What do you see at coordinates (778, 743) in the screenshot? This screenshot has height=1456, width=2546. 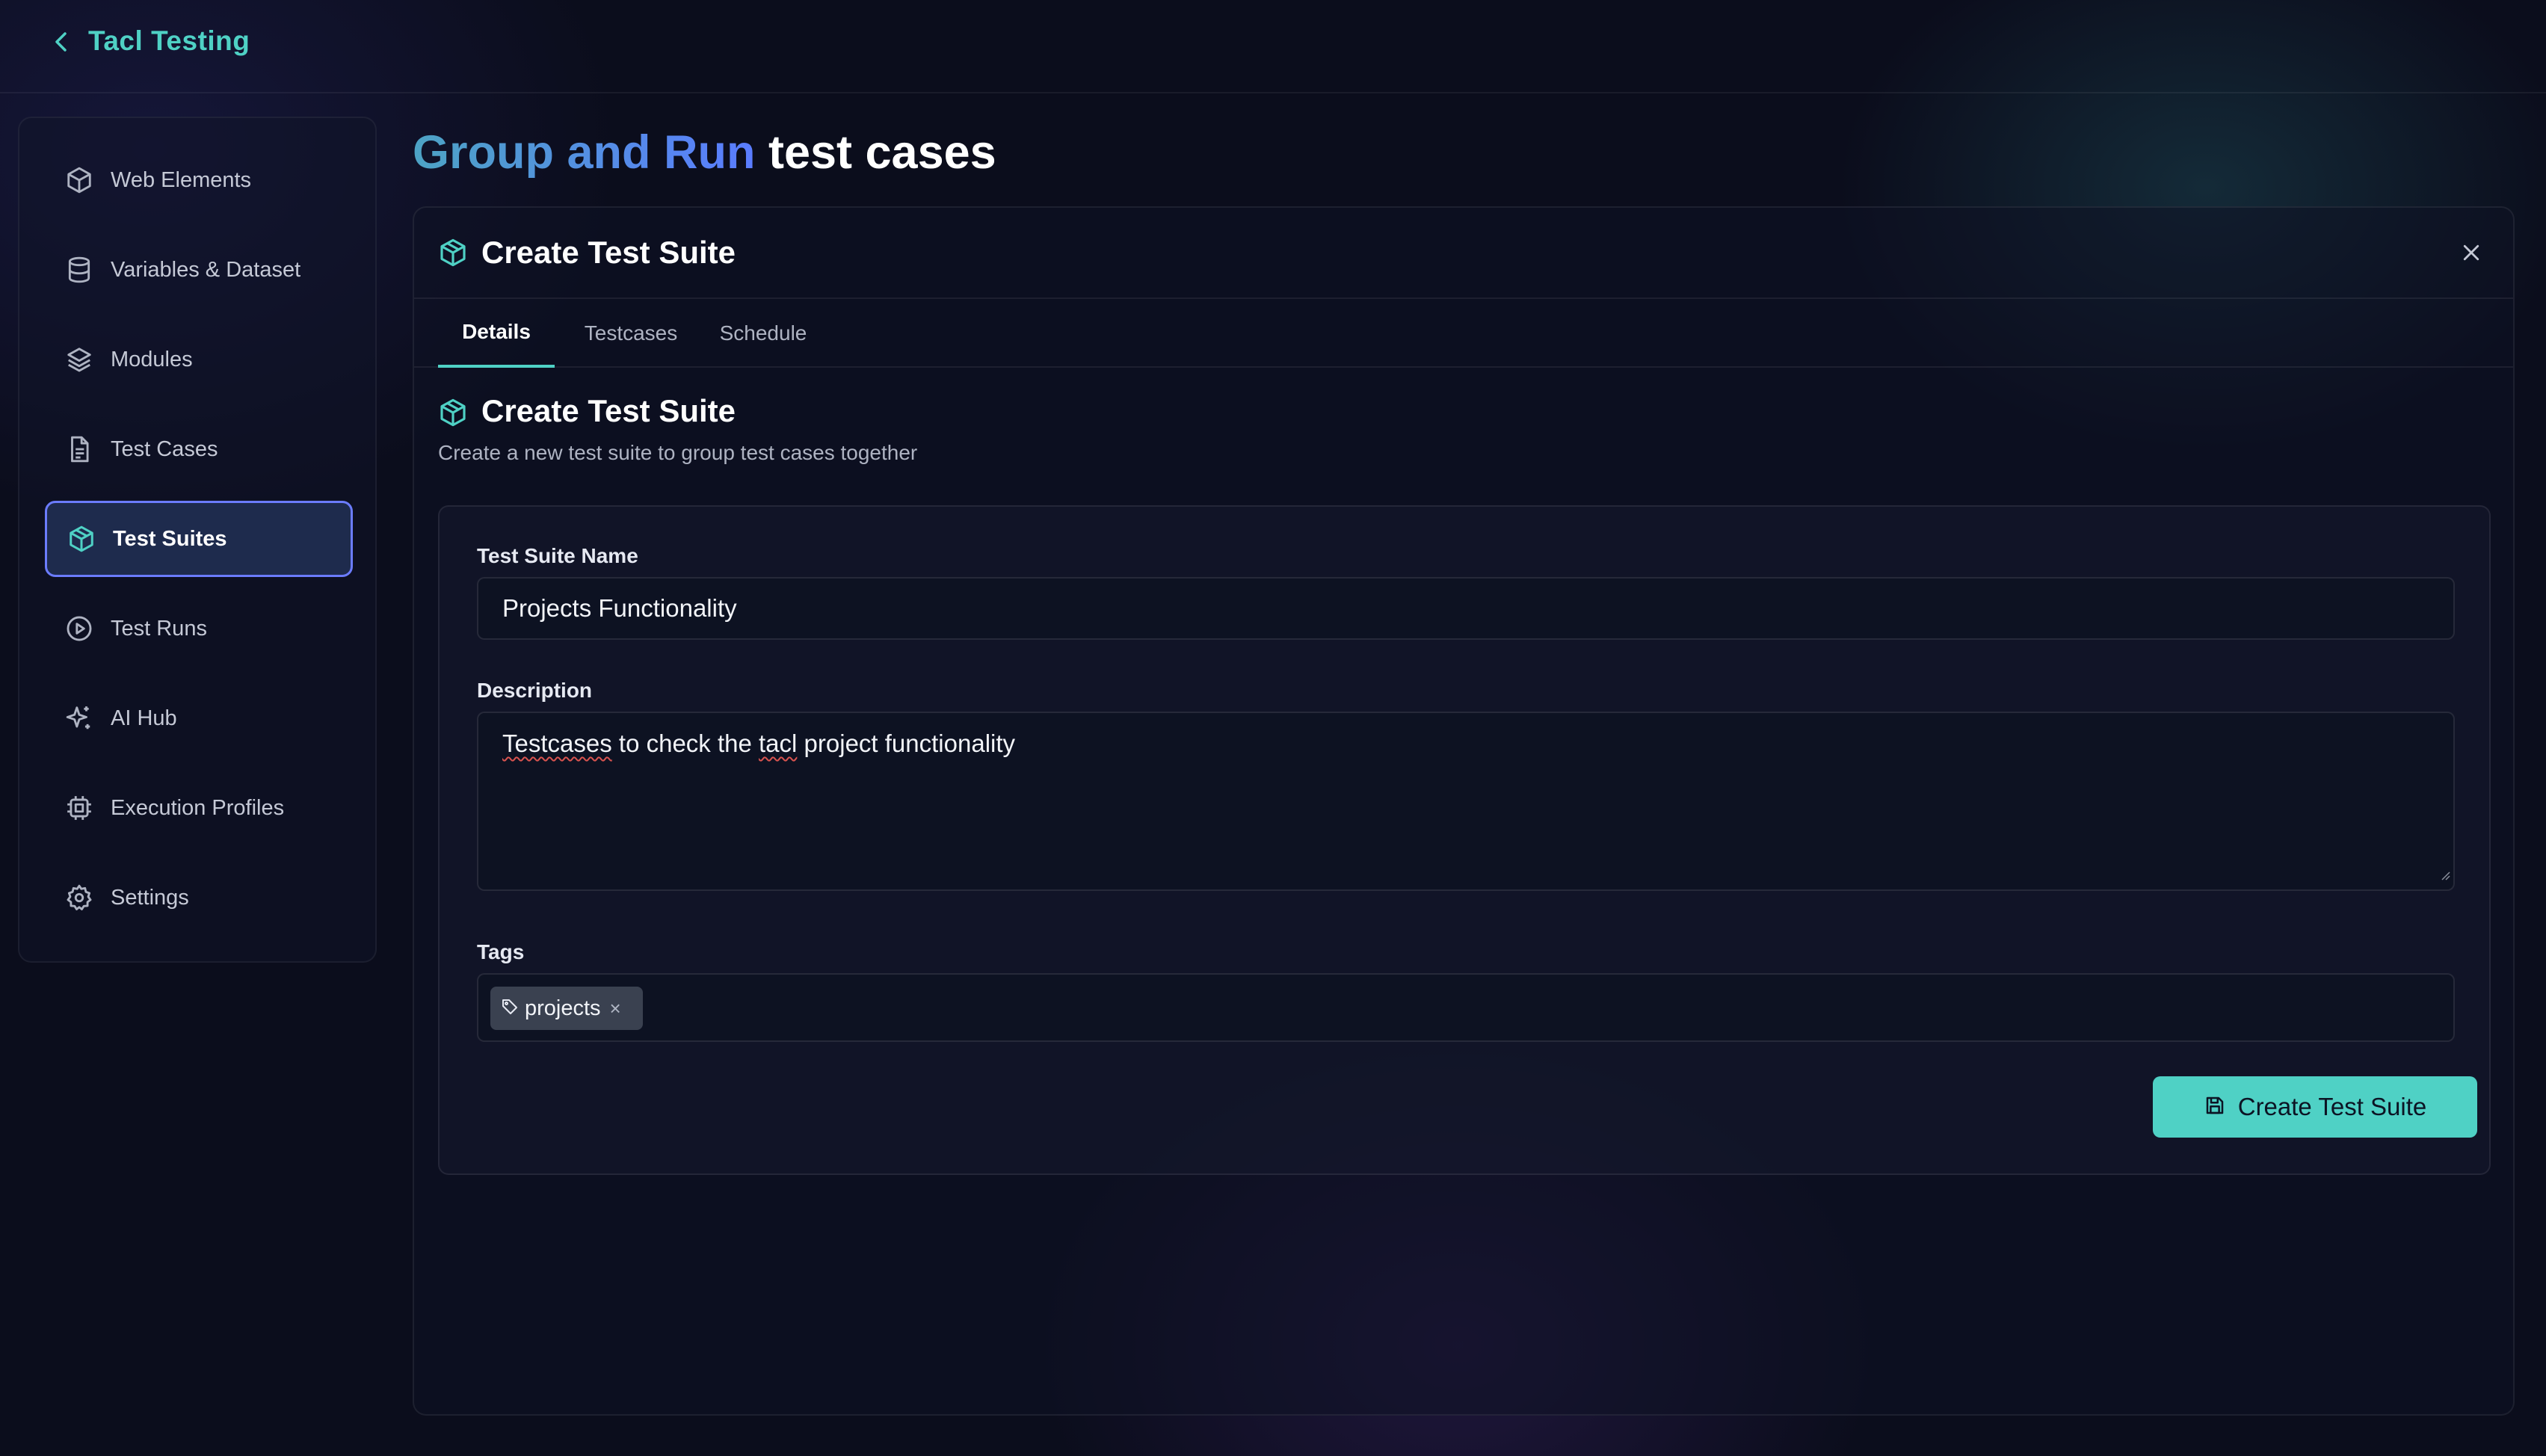 I see `description-text: tacl` at bounding box center [778, 743].